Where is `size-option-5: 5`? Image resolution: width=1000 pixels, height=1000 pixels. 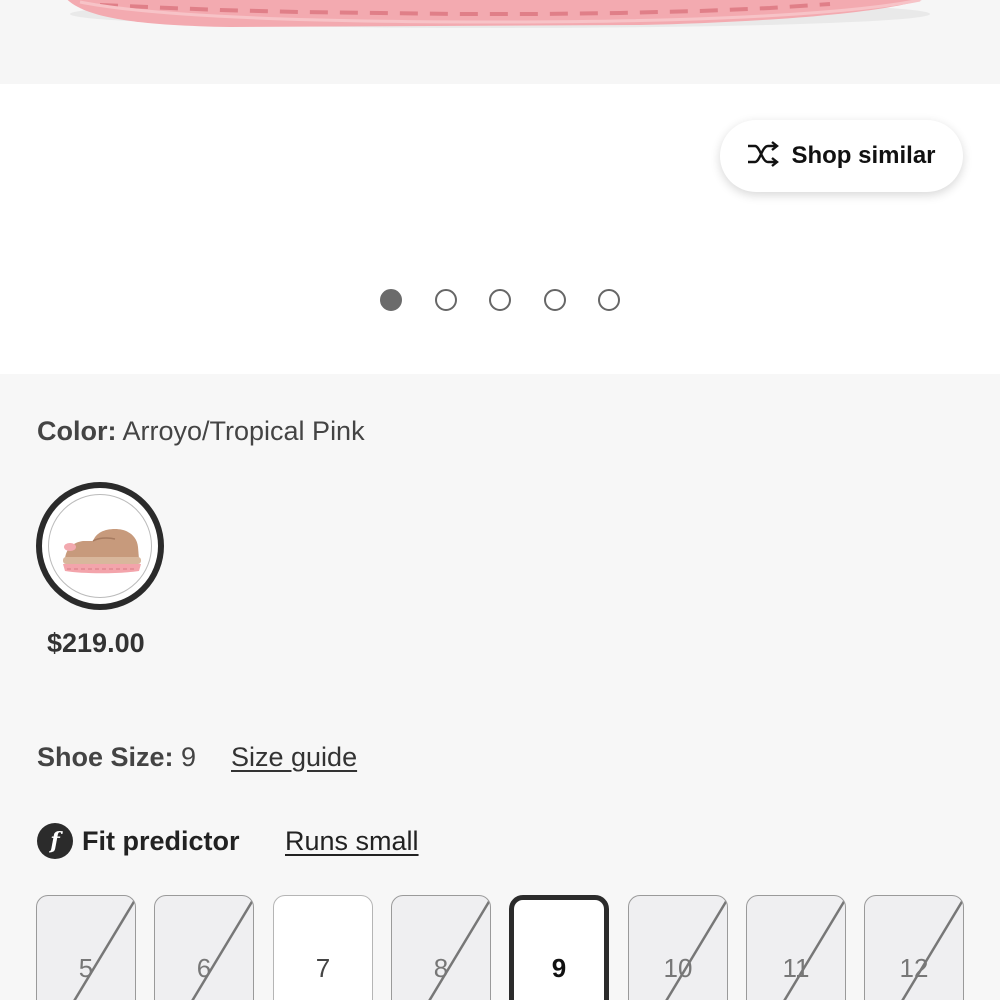 size-option-5: 5 is located at coordinates (86, 947).